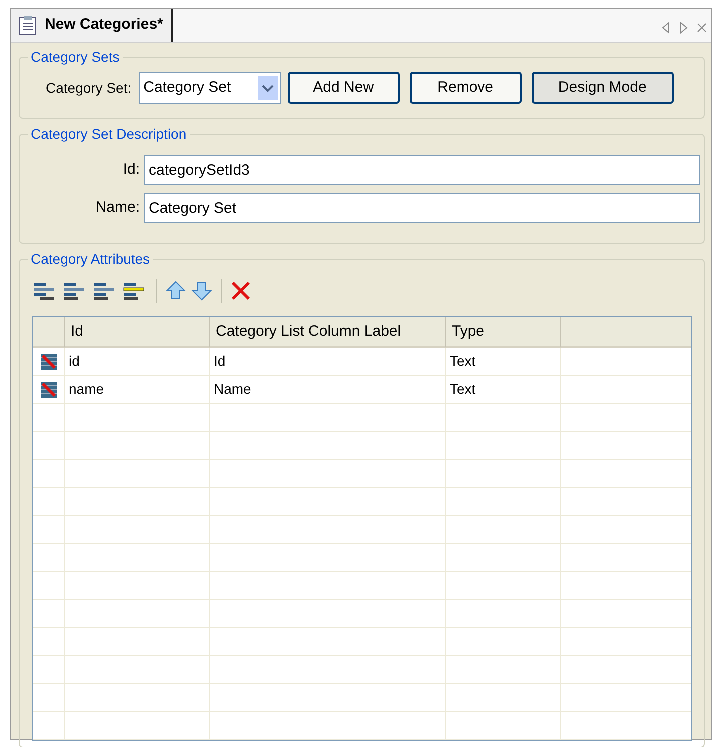 The width and height of the screenshot is (716, 747). Describe the element at coordinates (109, 134) in the screenshot. I see `group-title: Category Set Description` at that location.